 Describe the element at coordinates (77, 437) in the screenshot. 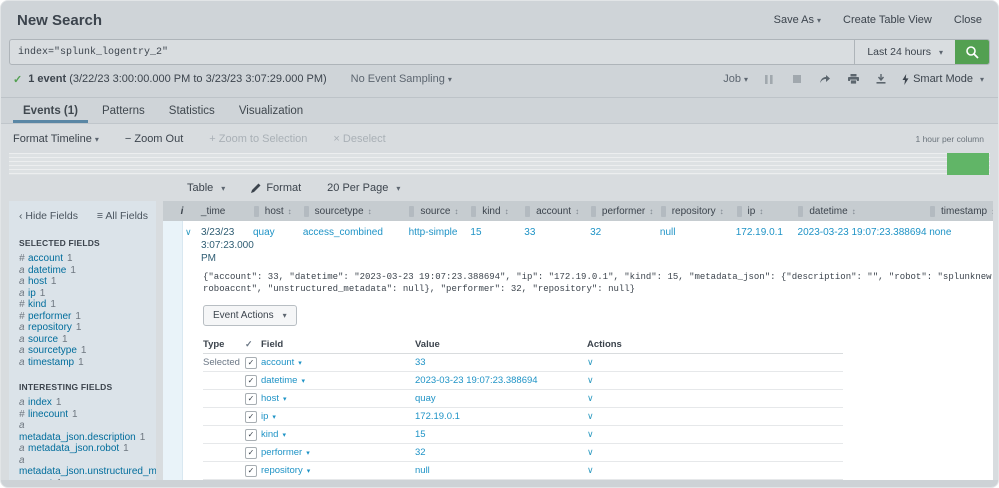

I see `field-name-link: metadata_json.description` at that location.